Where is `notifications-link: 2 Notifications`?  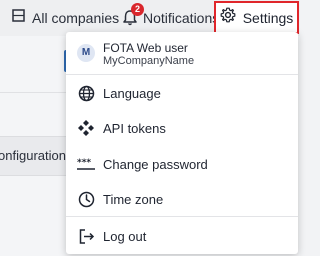 notifications-link: 2 Notifications is located at coordinates (171, 15).